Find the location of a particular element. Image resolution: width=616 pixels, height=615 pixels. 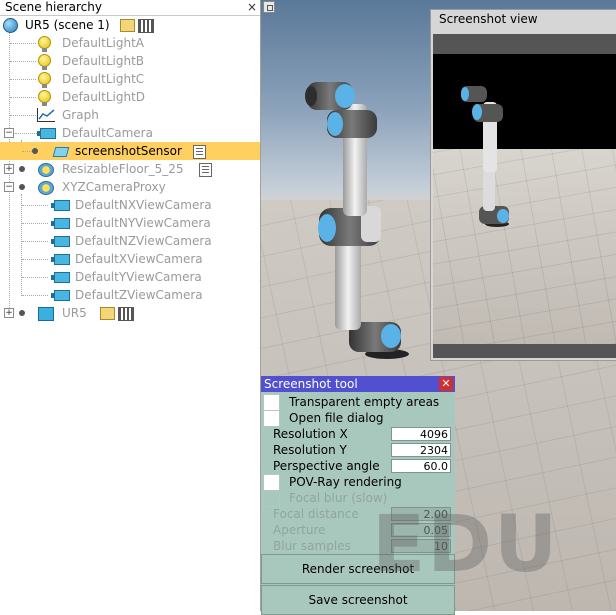

scene-hierarchy-title: Scene hierarchy is located at coordinates (53, 7).